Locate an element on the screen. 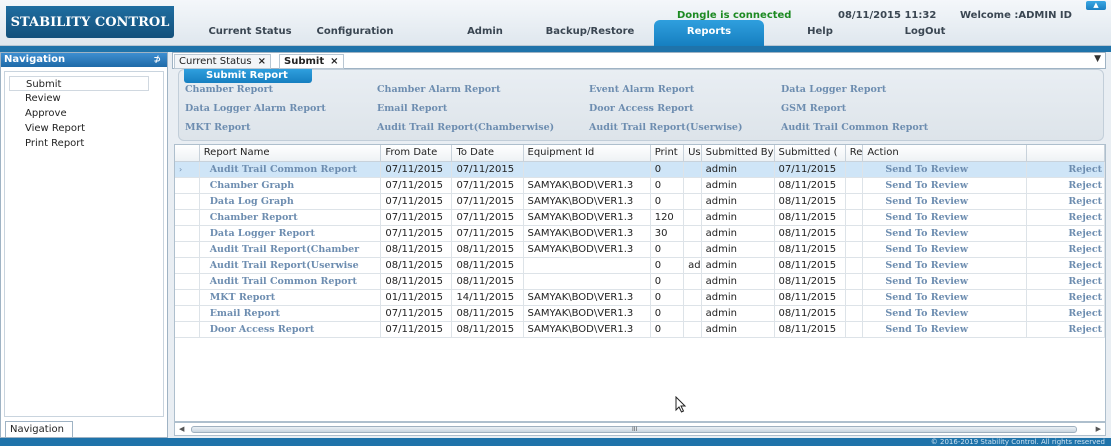 This screenshot has height=446, width=1111. from-date-cell: 07/11/2015 is located at coordinates (416, 169).